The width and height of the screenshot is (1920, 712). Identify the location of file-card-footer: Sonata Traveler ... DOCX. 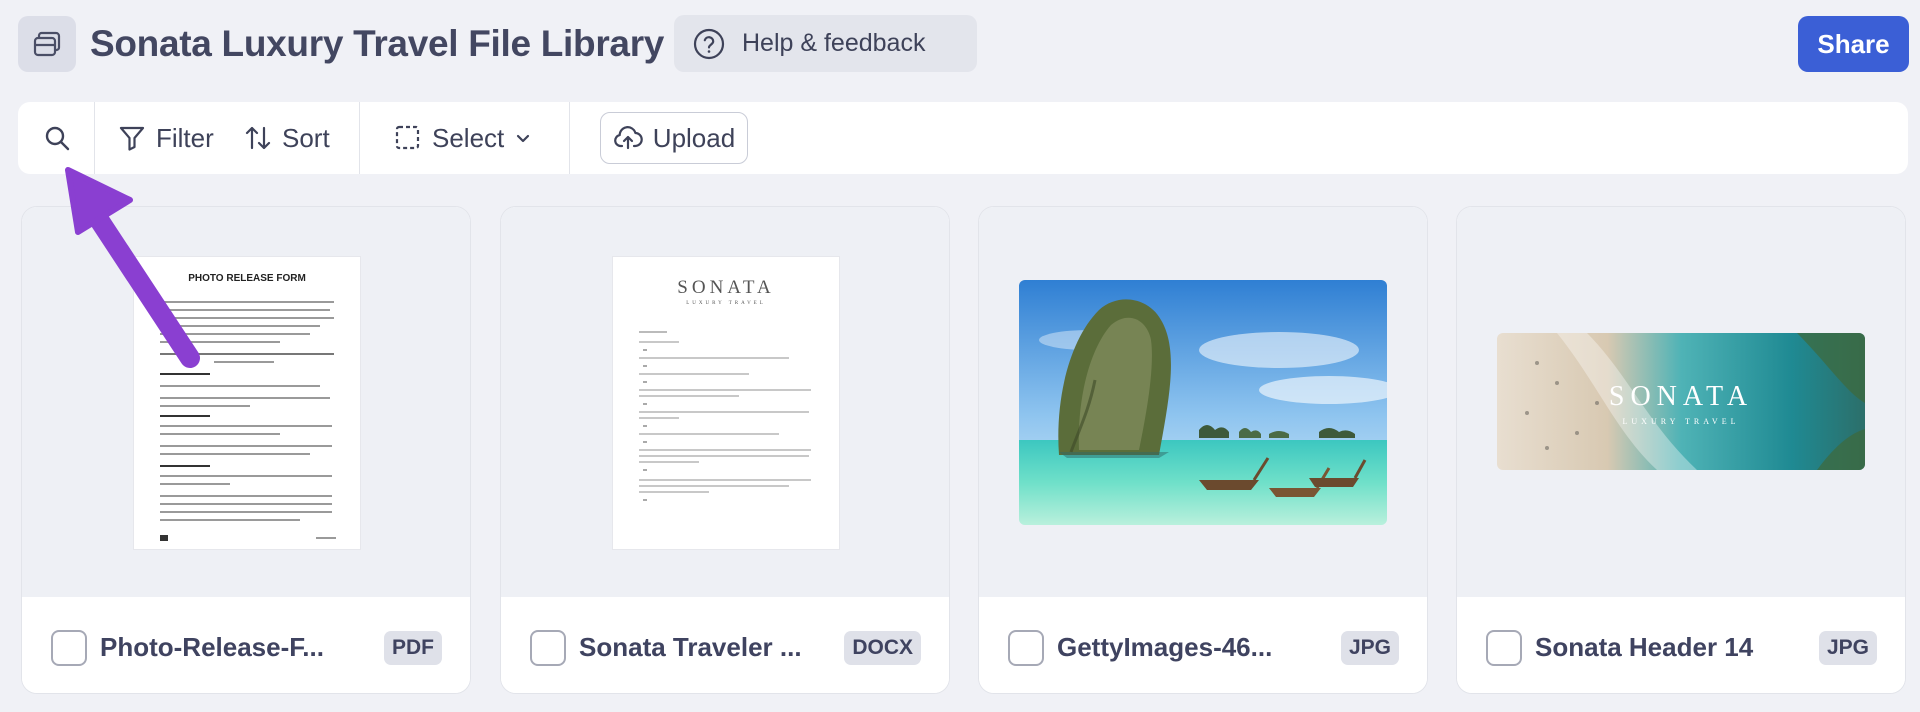
(725, 645).